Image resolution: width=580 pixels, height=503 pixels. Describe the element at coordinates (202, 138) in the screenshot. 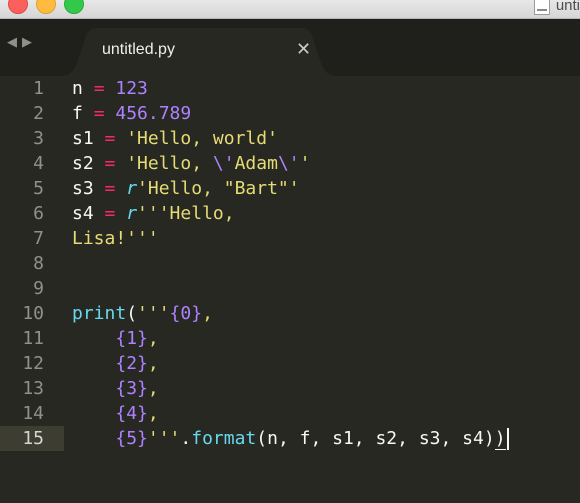

I see `code-token: 'Hello, world'` at that location.